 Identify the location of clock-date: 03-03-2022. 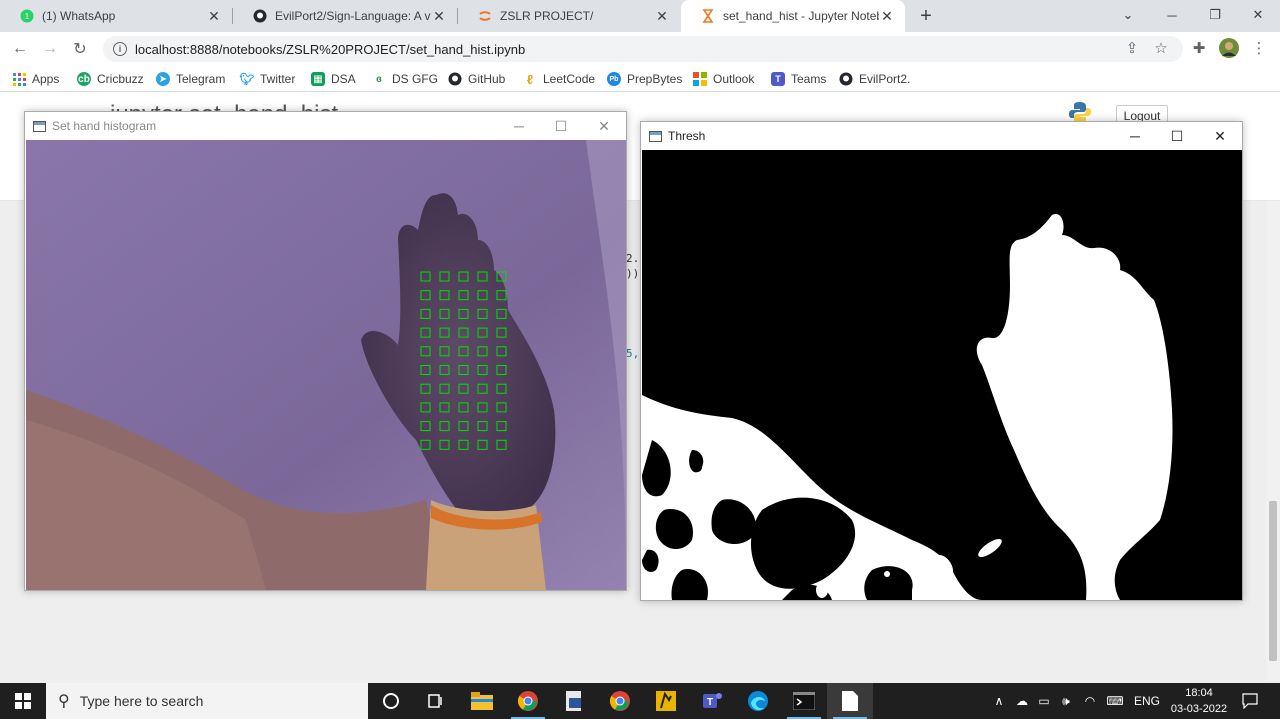
(1199, 709).